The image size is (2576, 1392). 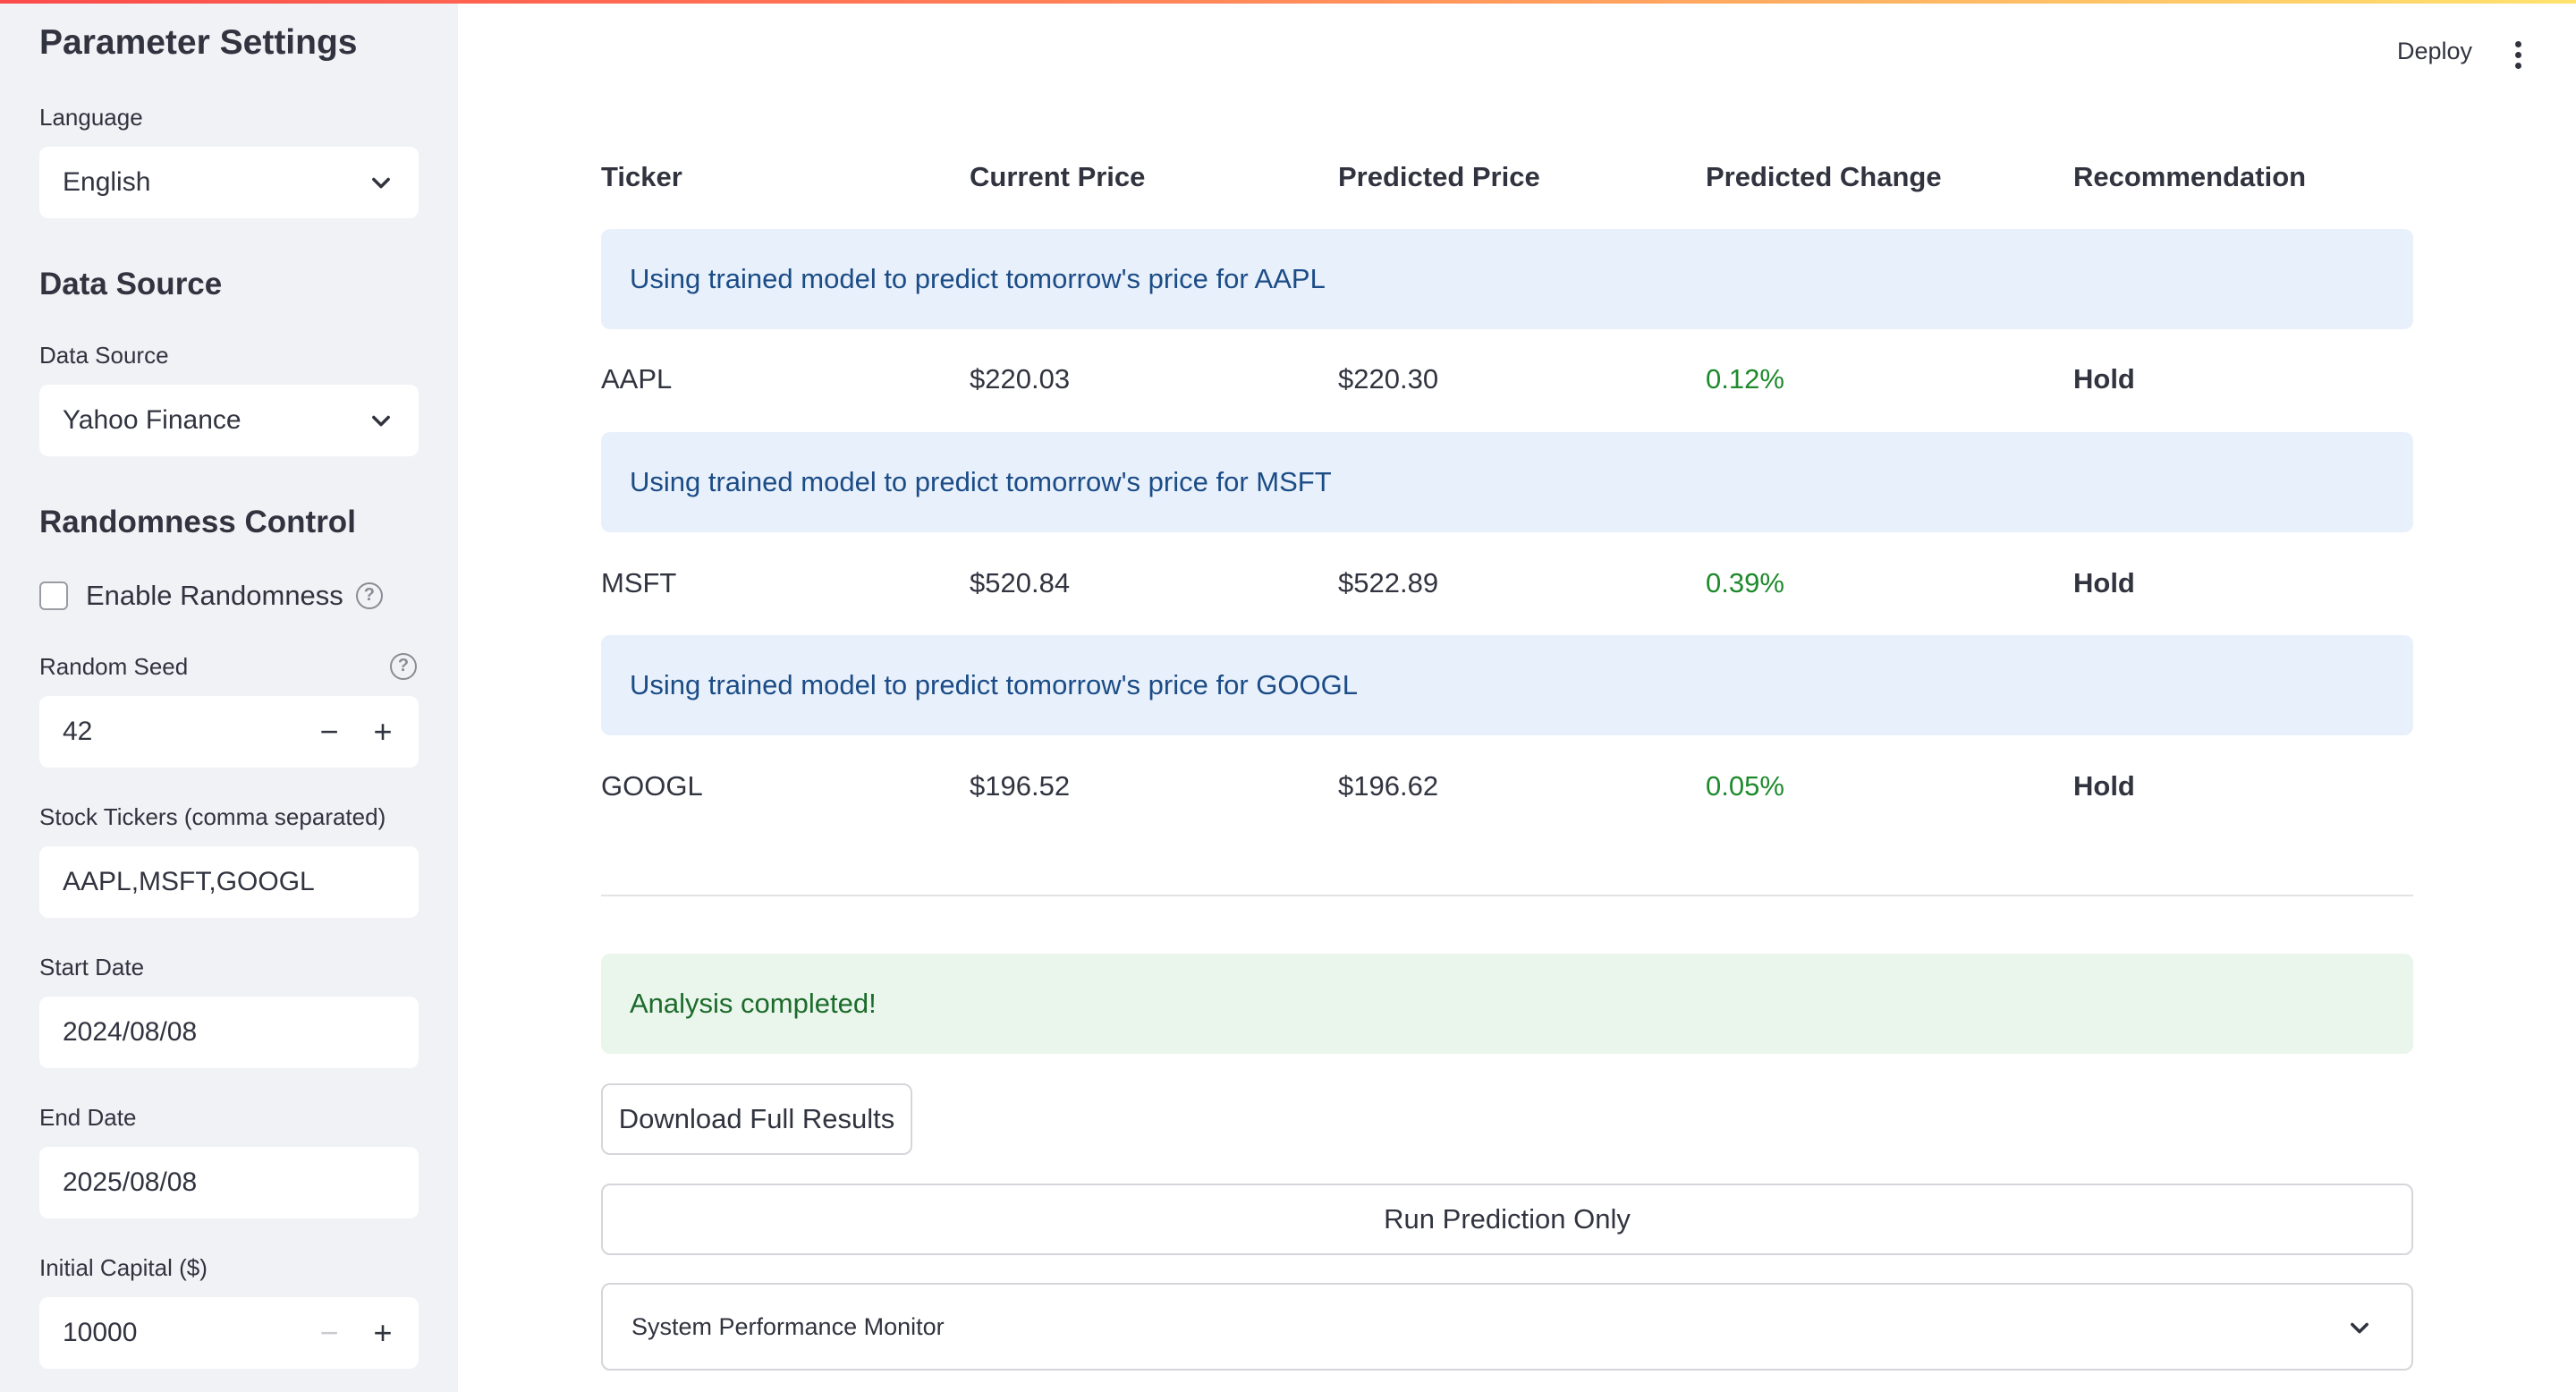 What do you see at coordinates (152, 420) in the screenshot?
I see `data-source-value: Yahoo Finance` at bounding box center [152, 420].